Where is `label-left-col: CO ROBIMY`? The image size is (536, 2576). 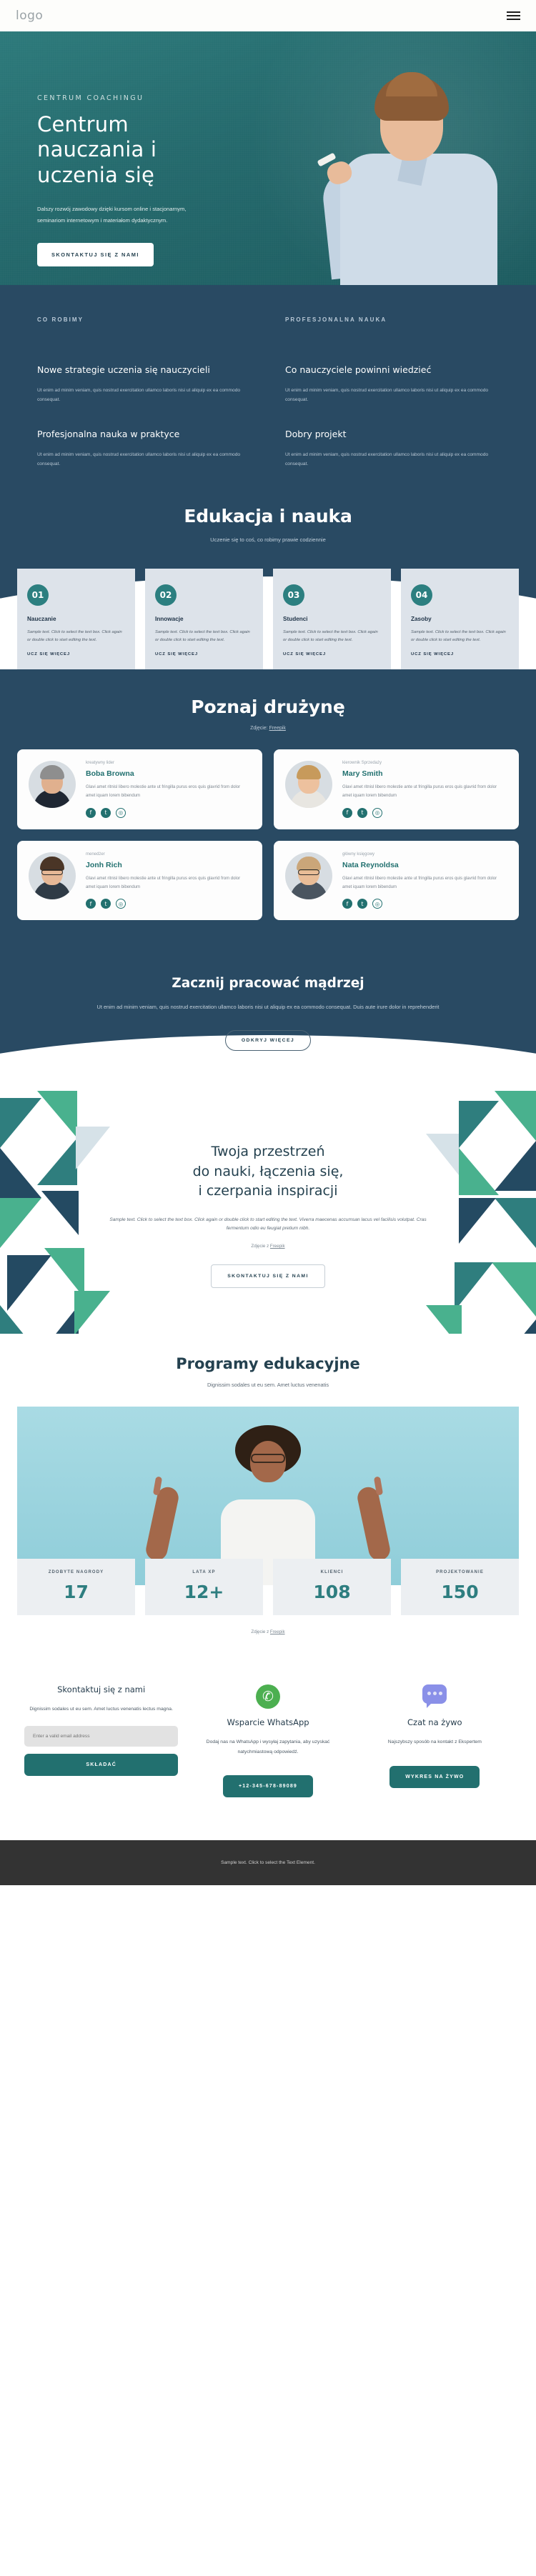 label-left-col: CO ROBIMY is located at coordinates (144, 328).